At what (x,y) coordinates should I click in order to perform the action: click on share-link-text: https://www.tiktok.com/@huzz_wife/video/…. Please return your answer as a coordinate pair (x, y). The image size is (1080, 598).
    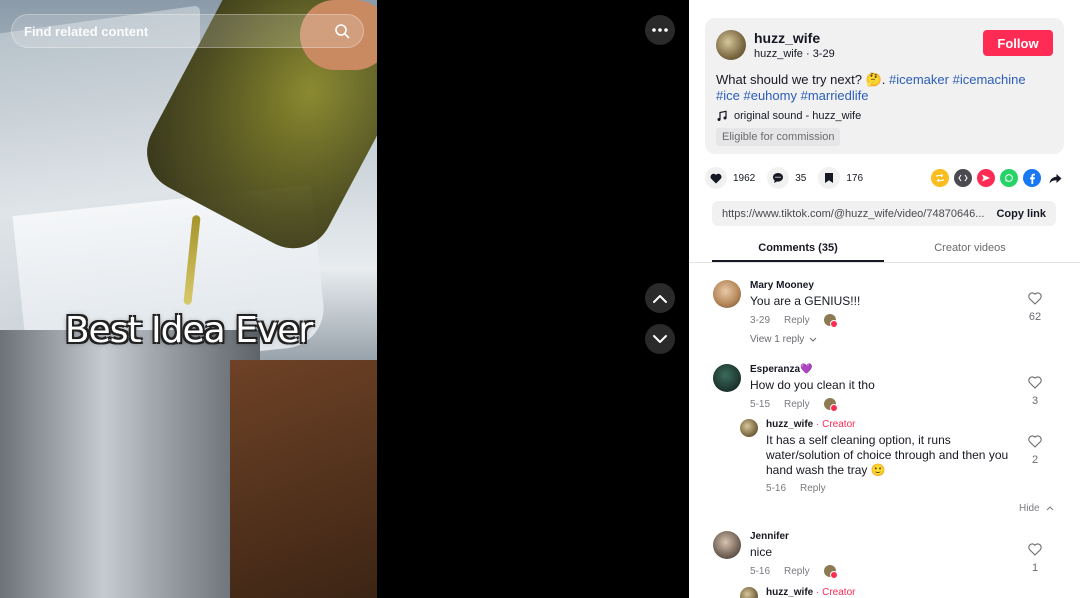
    Looking at the image, I should click on (853, 214).